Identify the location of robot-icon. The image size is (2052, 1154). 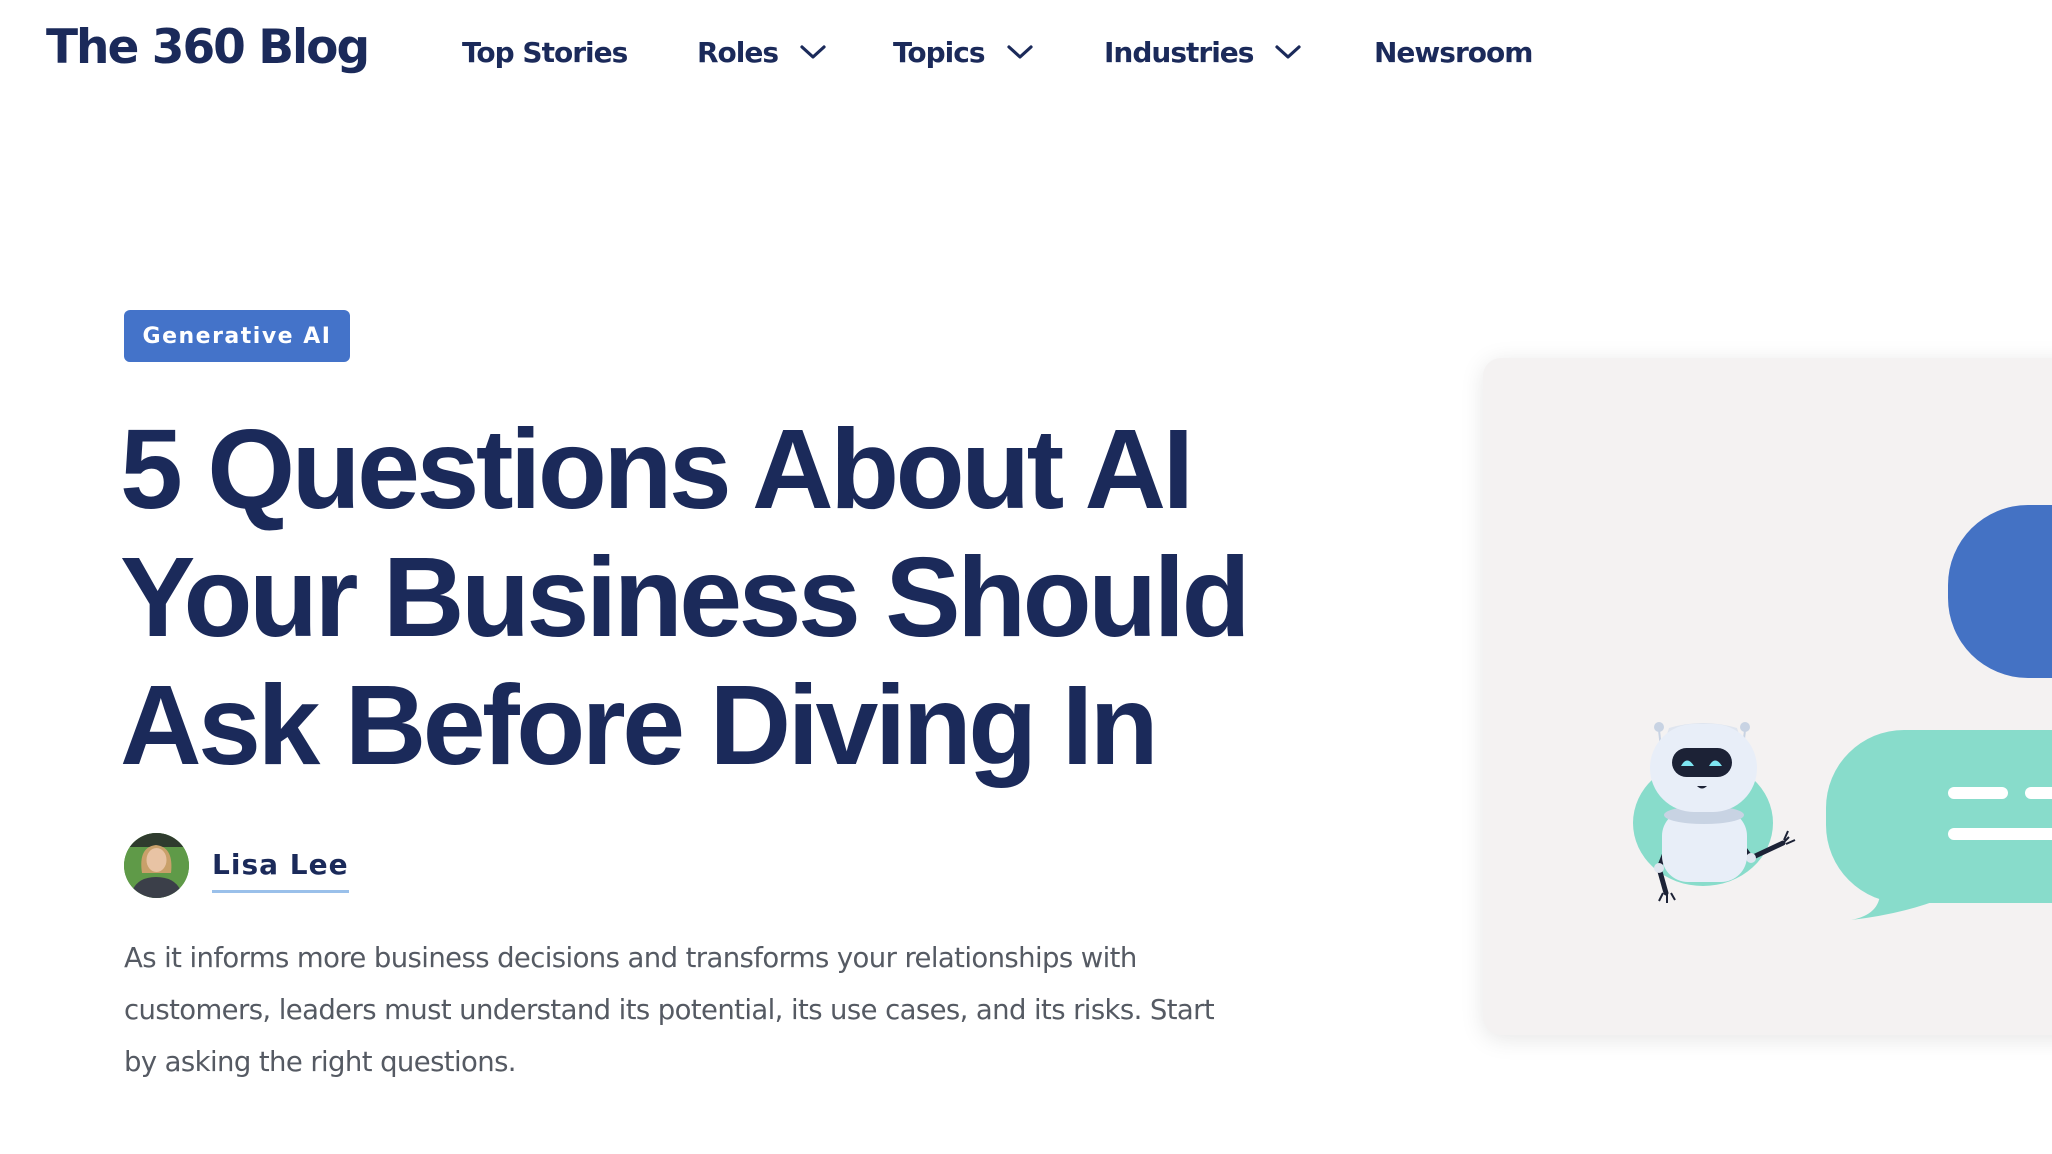
(1714, 812).